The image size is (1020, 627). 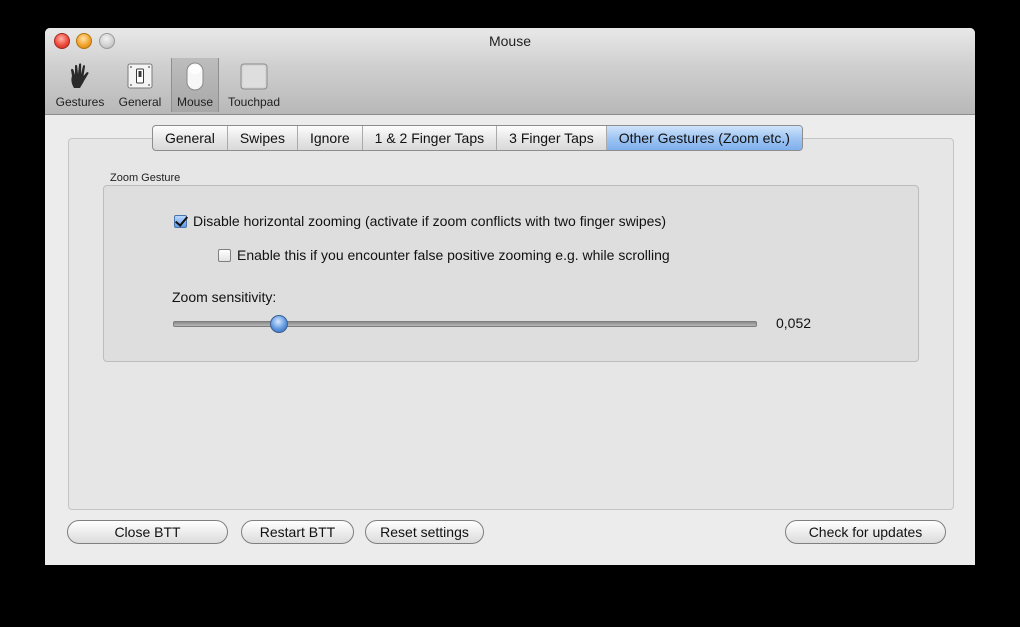 I want to click on zoom-sensitivity-label: Zoom sensitivity:, so click(x=224, y=297).